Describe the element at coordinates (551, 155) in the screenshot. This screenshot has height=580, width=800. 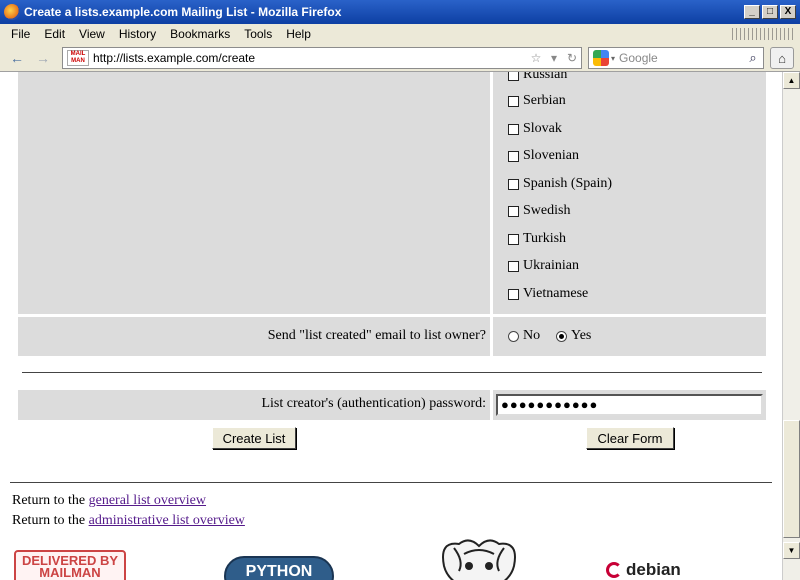
I see `language-label: Slovenian` at that location.